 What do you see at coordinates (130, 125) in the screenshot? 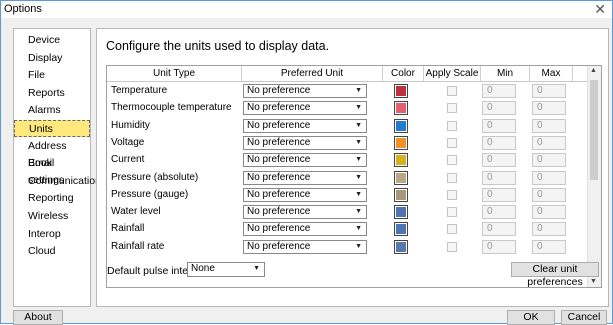
I see `unit-type-name: Humidity` at bounding box center [130, 125].